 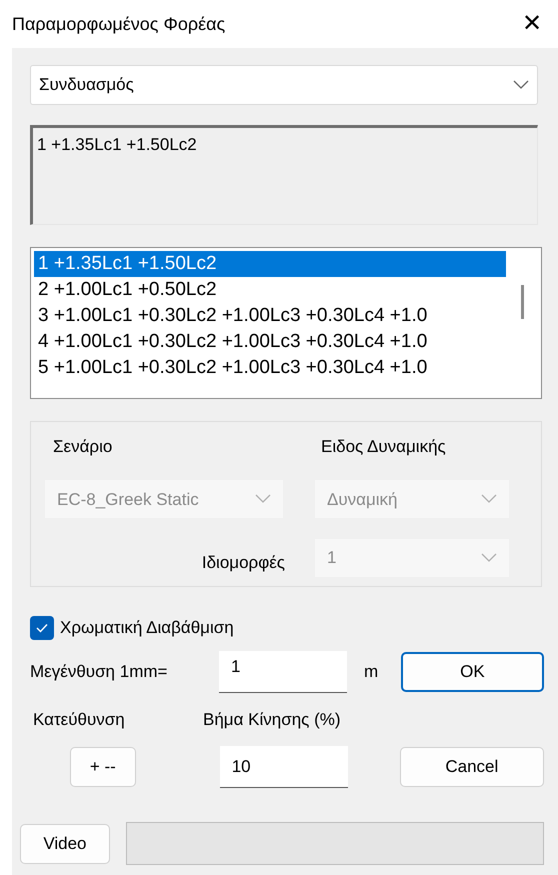 What do you see at coordinates (270, 316) in the screenshot?
I see `list-item: 3 +1.00Lc1 +0.30Lc2 +1.00Lc3 +0.30Lc4 +1.0` at bounding box center [270, 316].